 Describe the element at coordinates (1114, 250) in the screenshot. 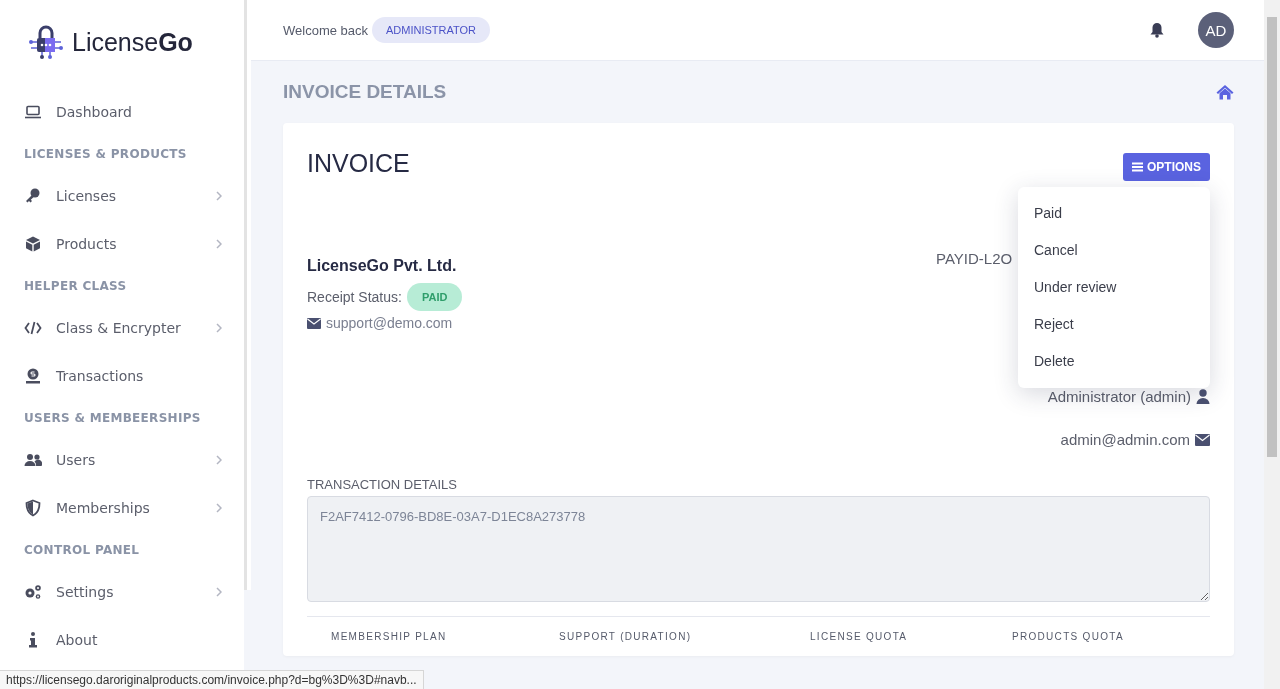

I see `menu-item: Cancel` at that location.